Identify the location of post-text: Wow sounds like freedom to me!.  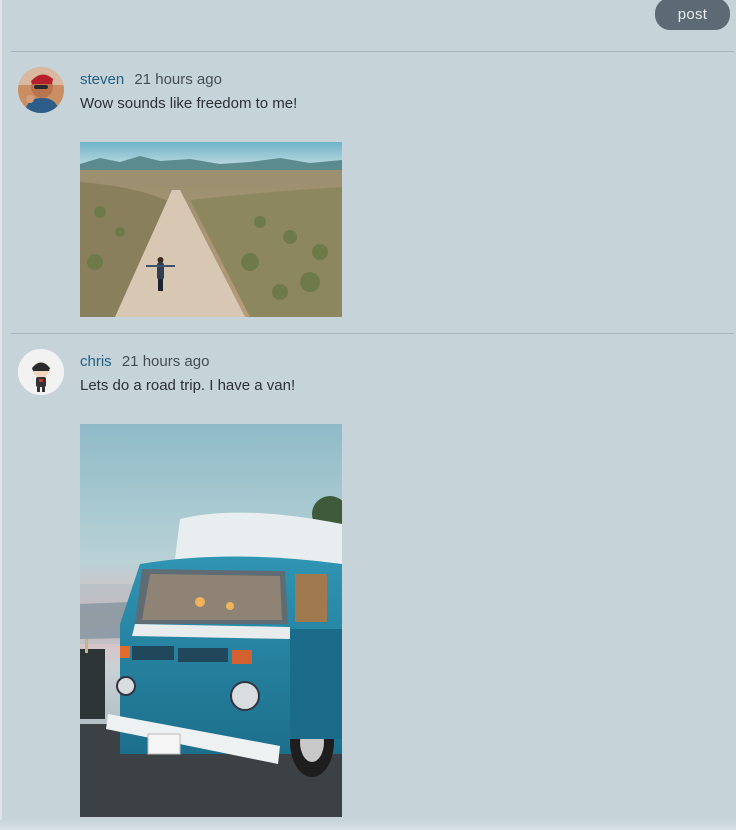
(189, 103).